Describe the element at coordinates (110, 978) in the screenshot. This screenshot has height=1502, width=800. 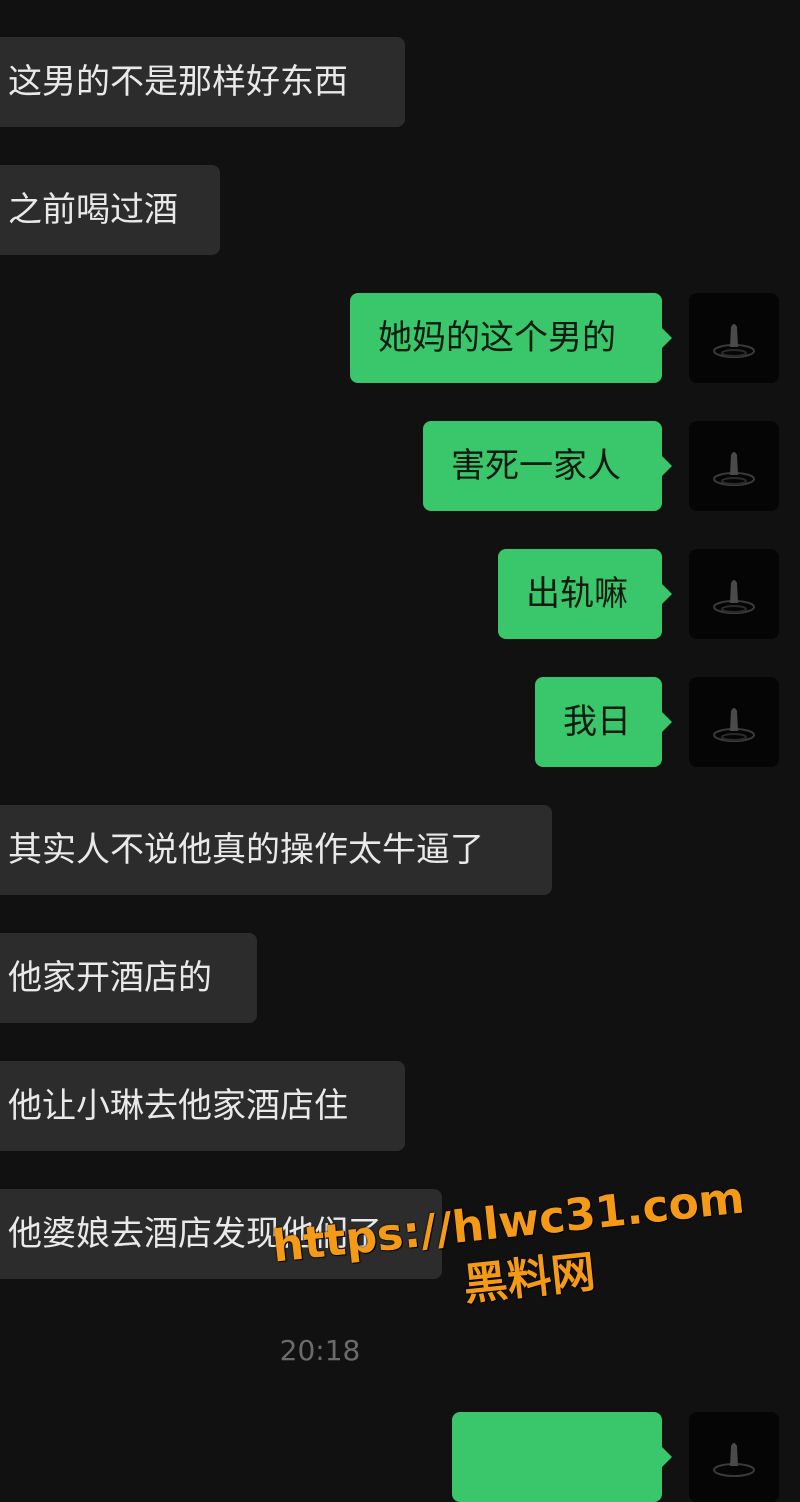
I see `message-text: 他家开酒店的` at that location.